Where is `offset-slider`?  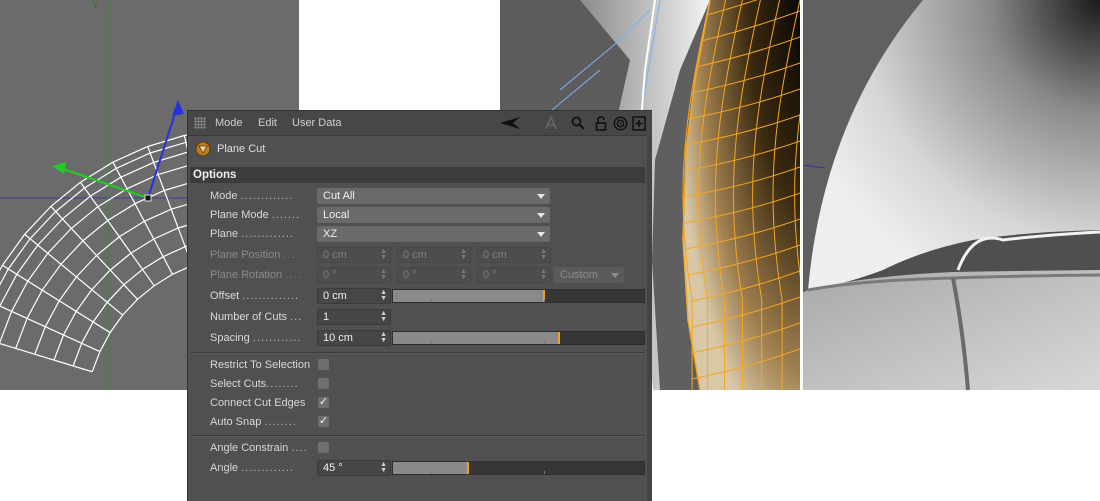
offset-slider is located at coordinates (518, 296).